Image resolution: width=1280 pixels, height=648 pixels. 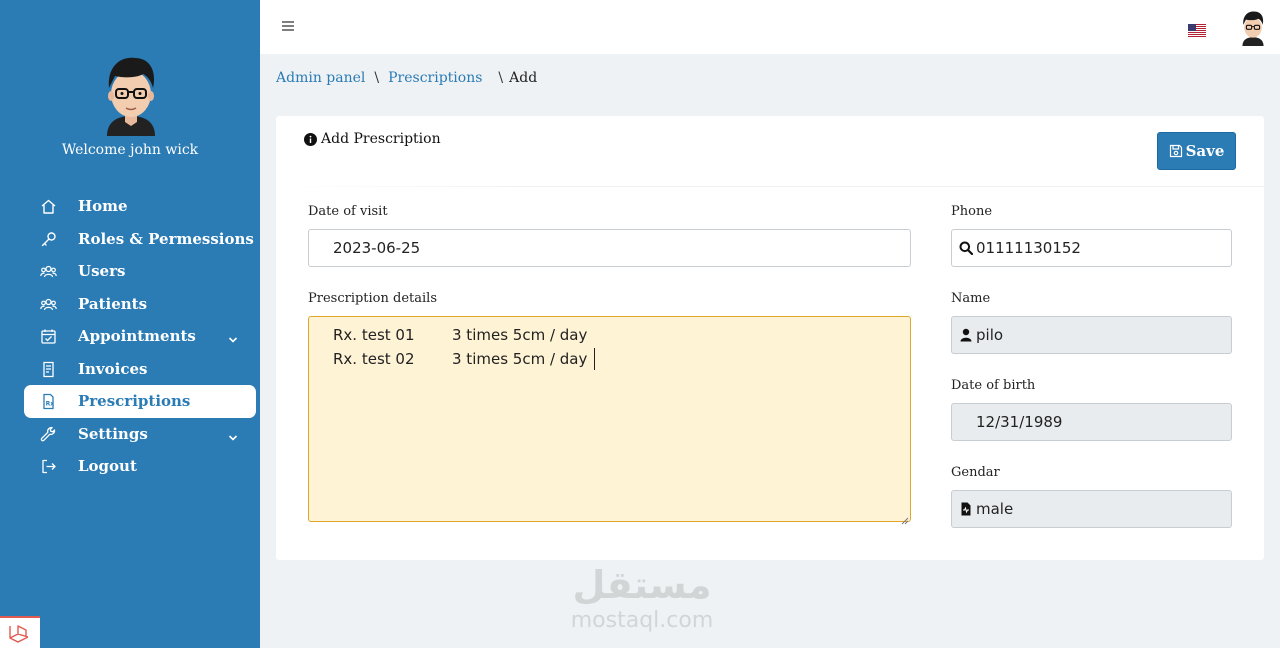 I want to click on topbar, so click(x=770, y=27).